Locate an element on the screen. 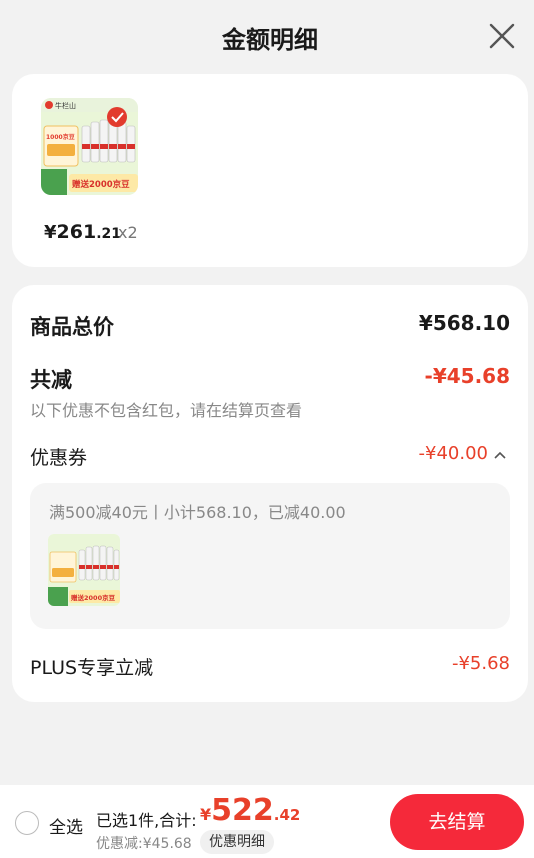 The width and height of the screenshot is (534, 858). reduction-row: 共减 -¥45.68 is located at coordinates (270, 379).